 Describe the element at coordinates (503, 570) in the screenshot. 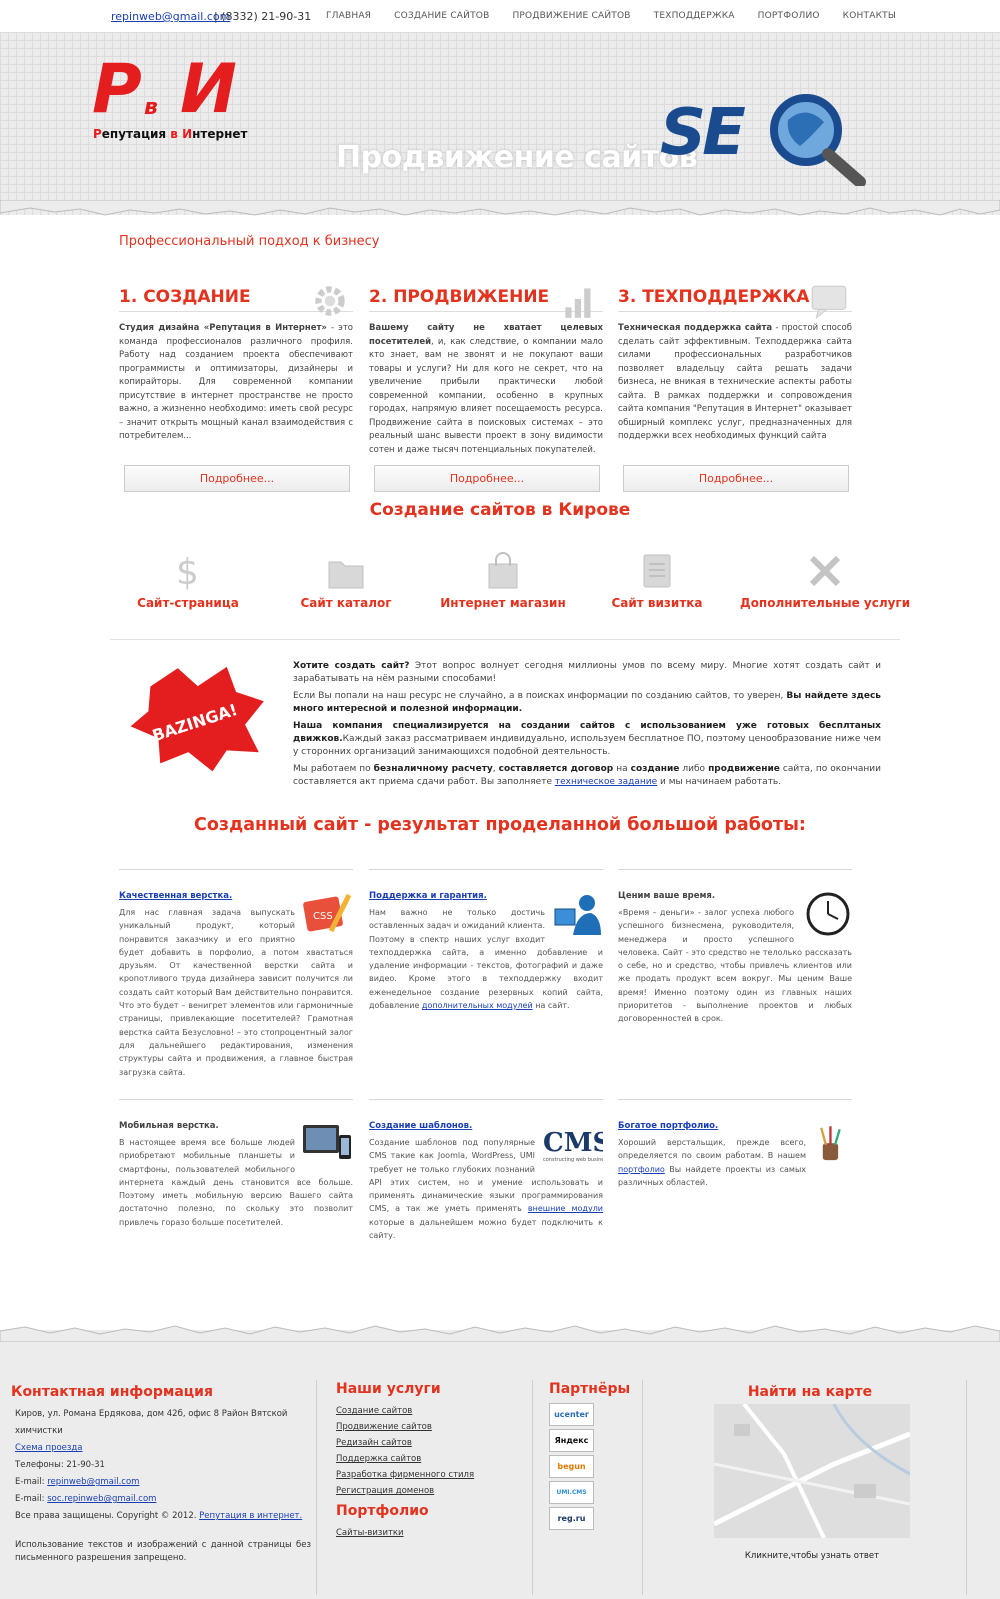

I see `shopping-bag-icon` at that location.